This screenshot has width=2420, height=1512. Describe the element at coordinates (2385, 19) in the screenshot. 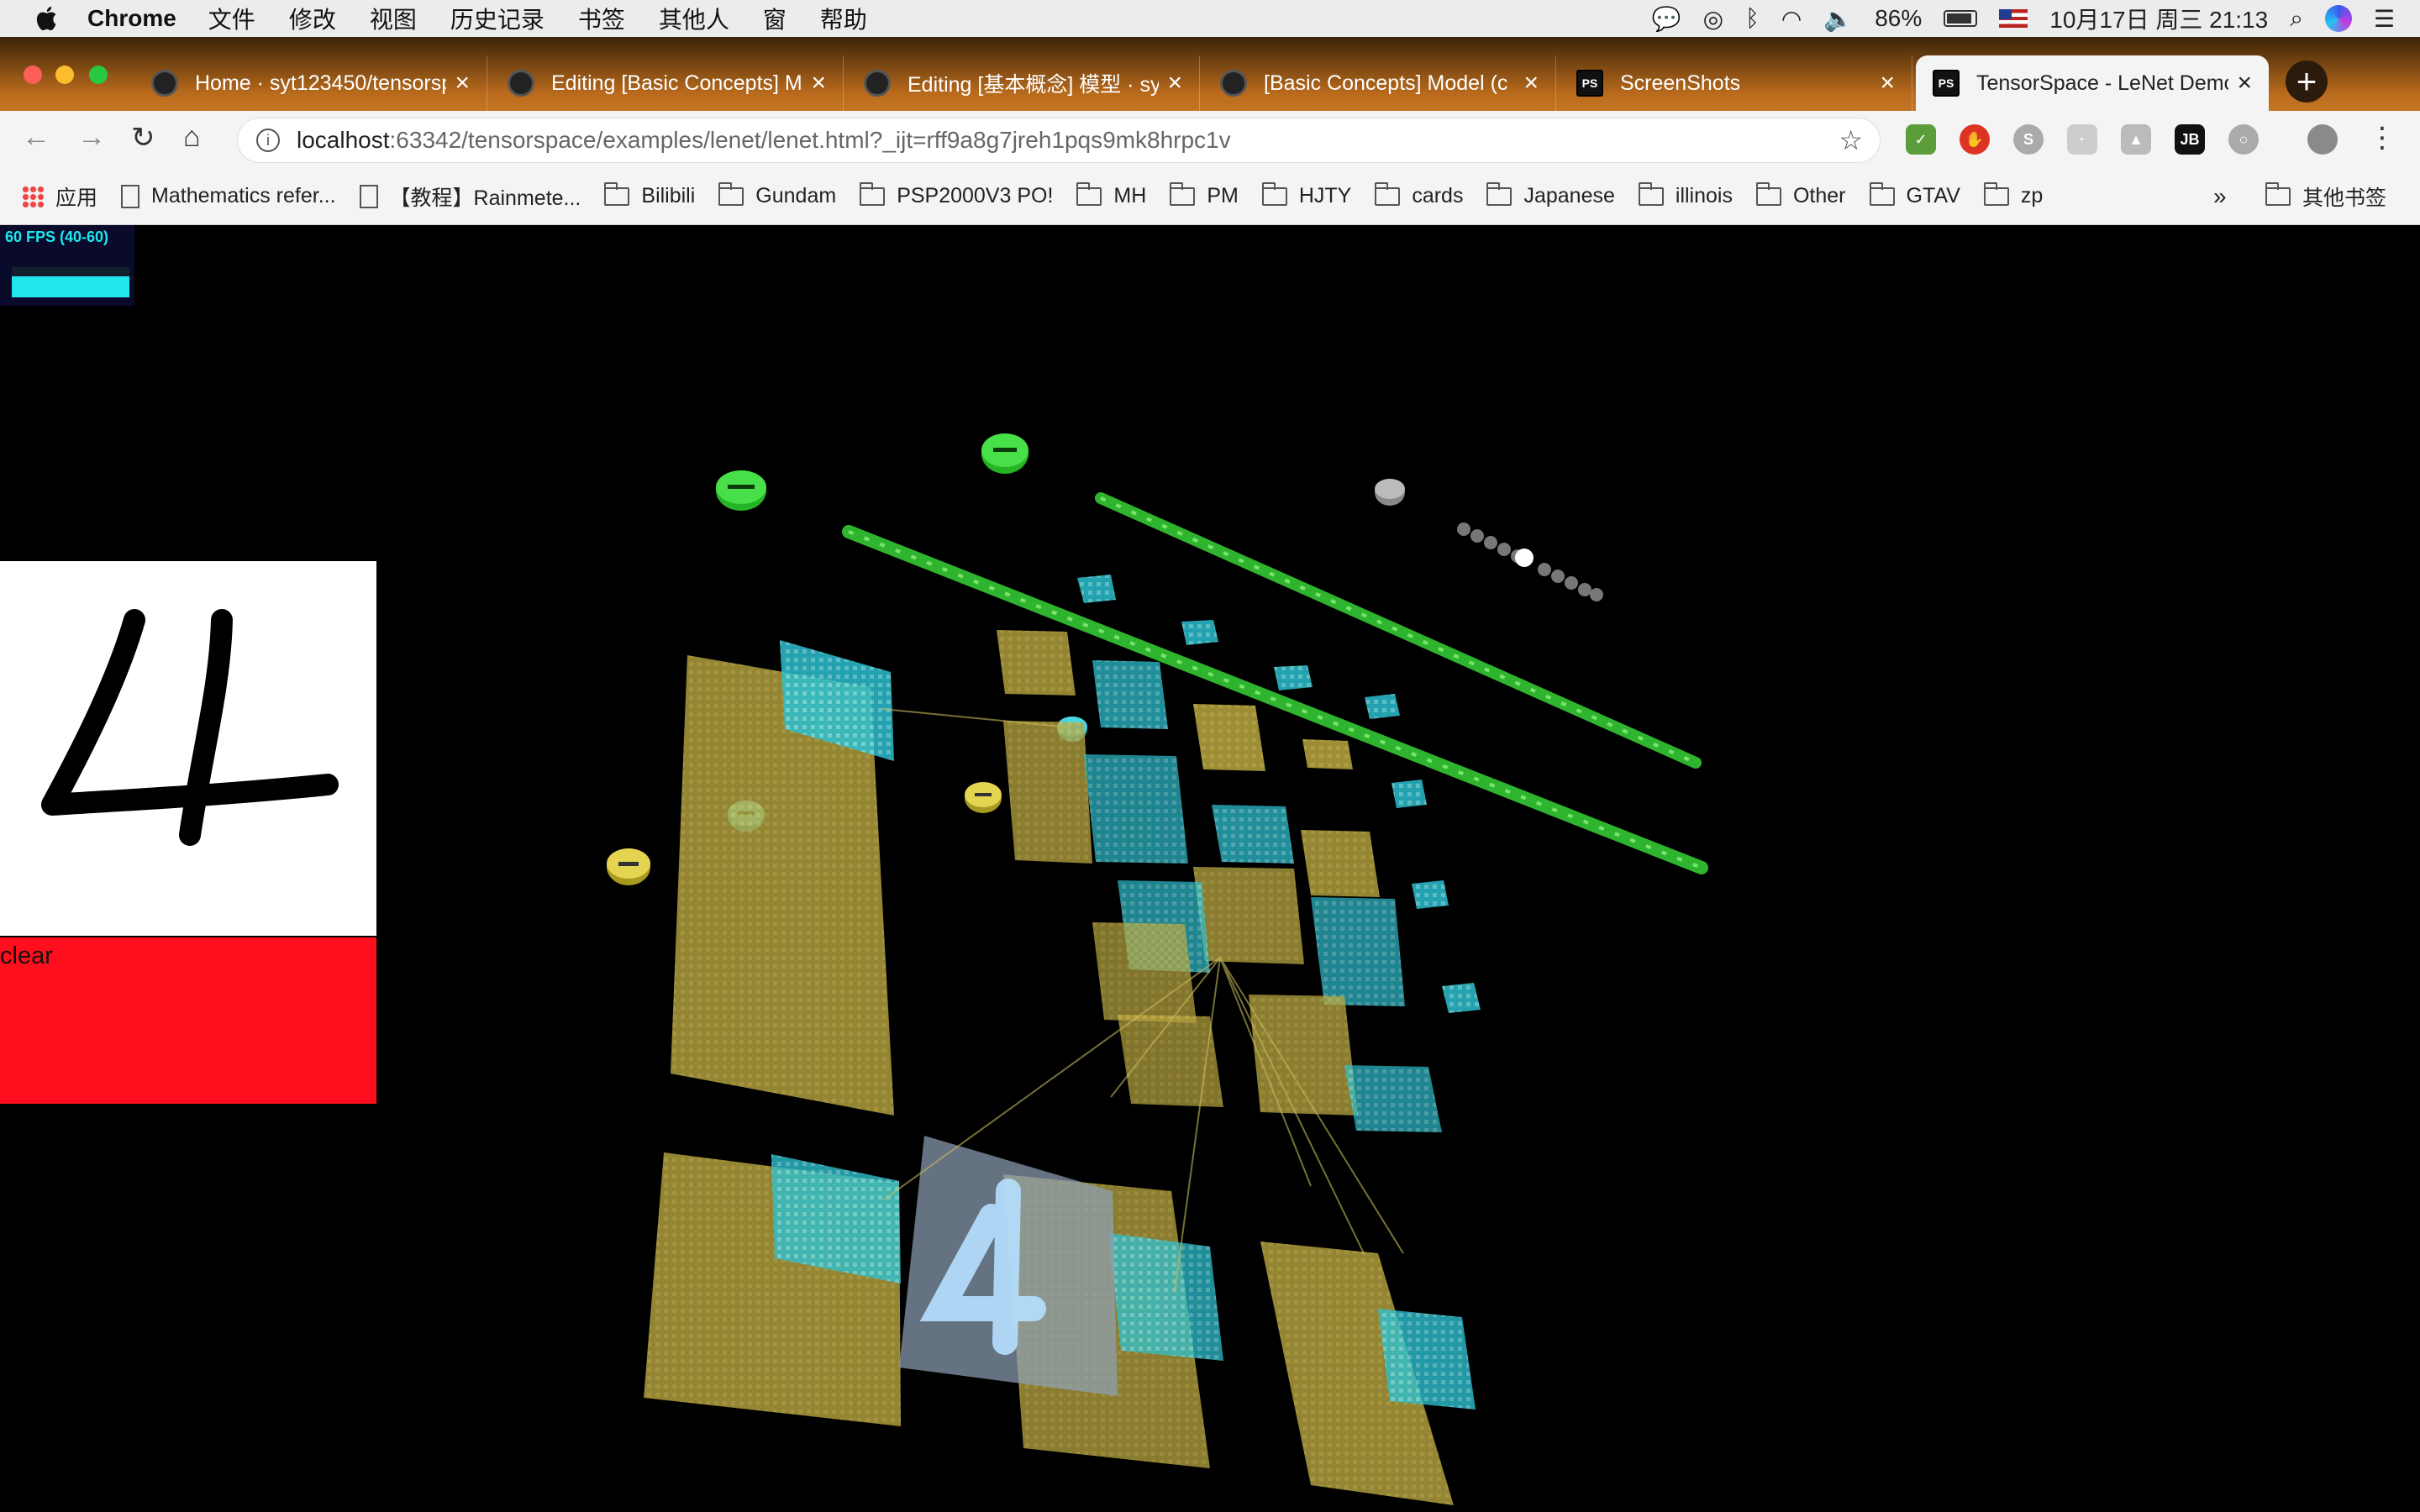

I see `notification-center-icon: ☰` at that location.